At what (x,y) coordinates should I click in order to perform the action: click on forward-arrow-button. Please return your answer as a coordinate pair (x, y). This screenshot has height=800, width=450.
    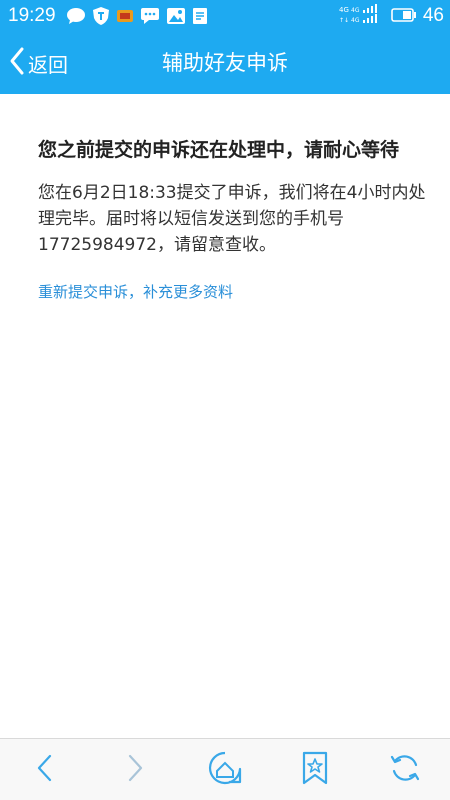
    Looking at the image, I should click on (135, 770).